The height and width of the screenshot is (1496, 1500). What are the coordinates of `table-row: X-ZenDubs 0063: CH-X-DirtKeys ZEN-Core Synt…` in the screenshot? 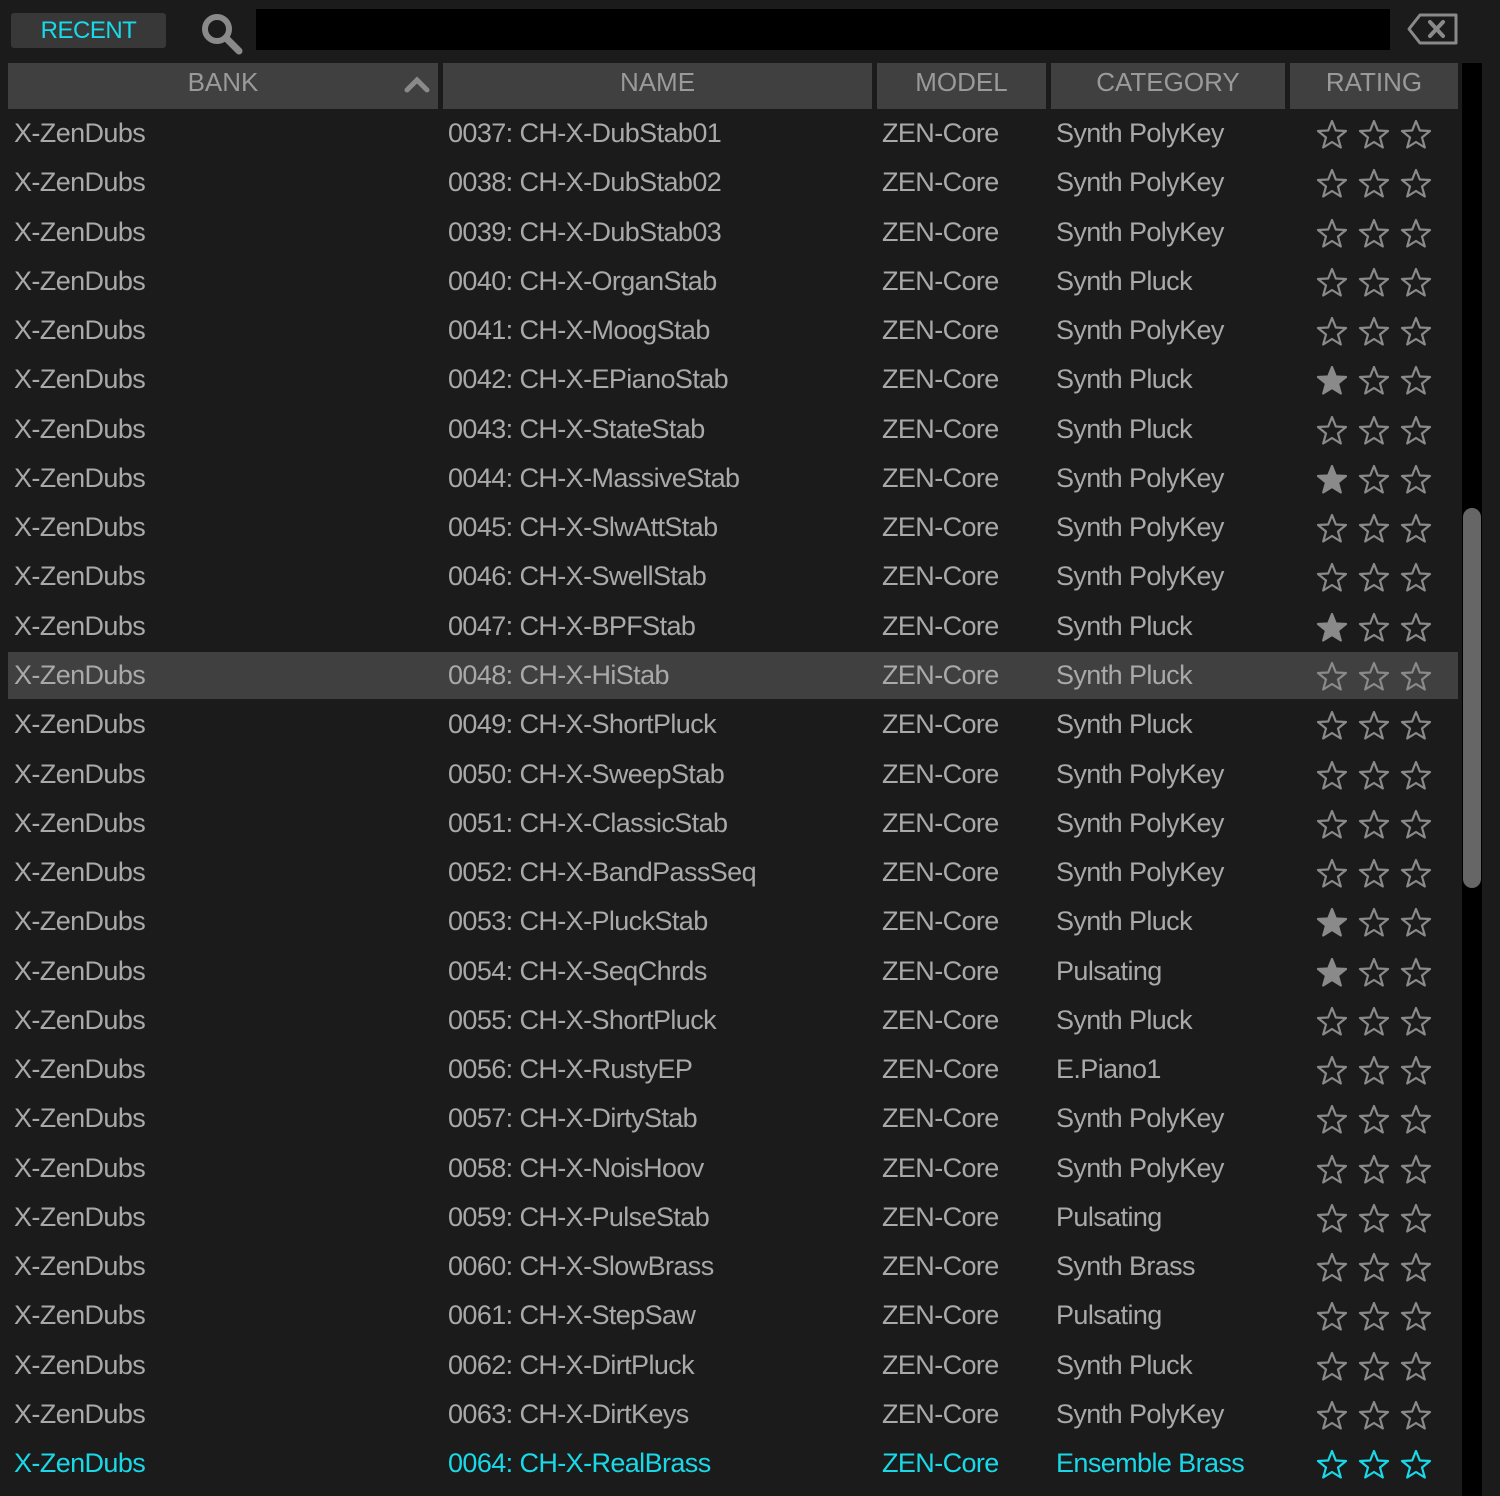 It's located at (733, 1414).